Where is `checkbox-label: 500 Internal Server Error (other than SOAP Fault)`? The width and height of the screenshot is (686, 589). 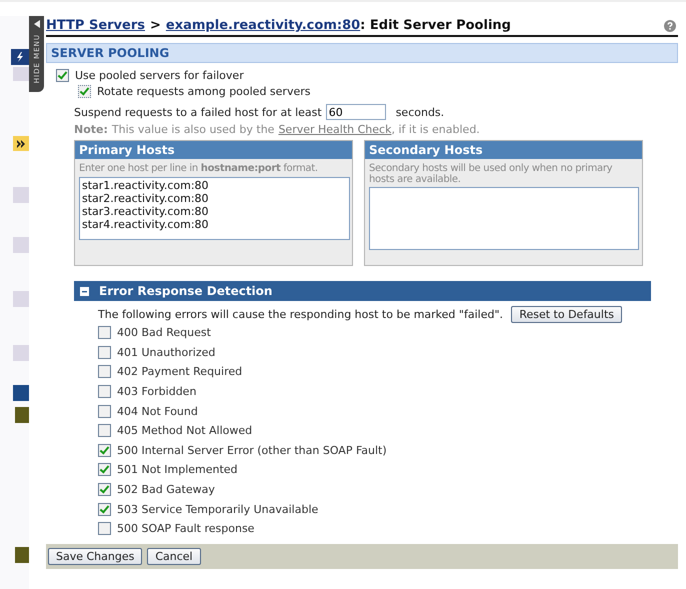 checkbox-label: 500 Internal Server Error (other than SOAP Fault) is located at coordinates (252, 450).